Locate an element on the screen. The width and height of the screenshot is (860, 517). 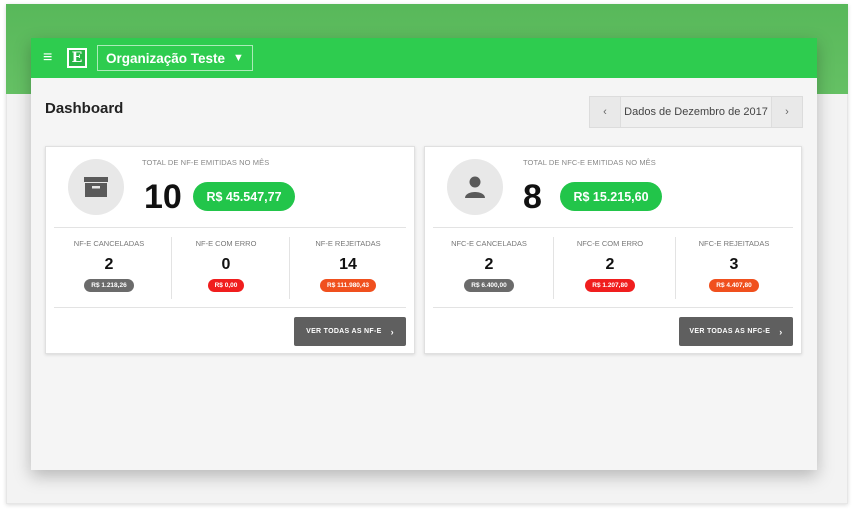
stat-amount-badge: R$ 111.980,43 is located at coordinates (348, 285).